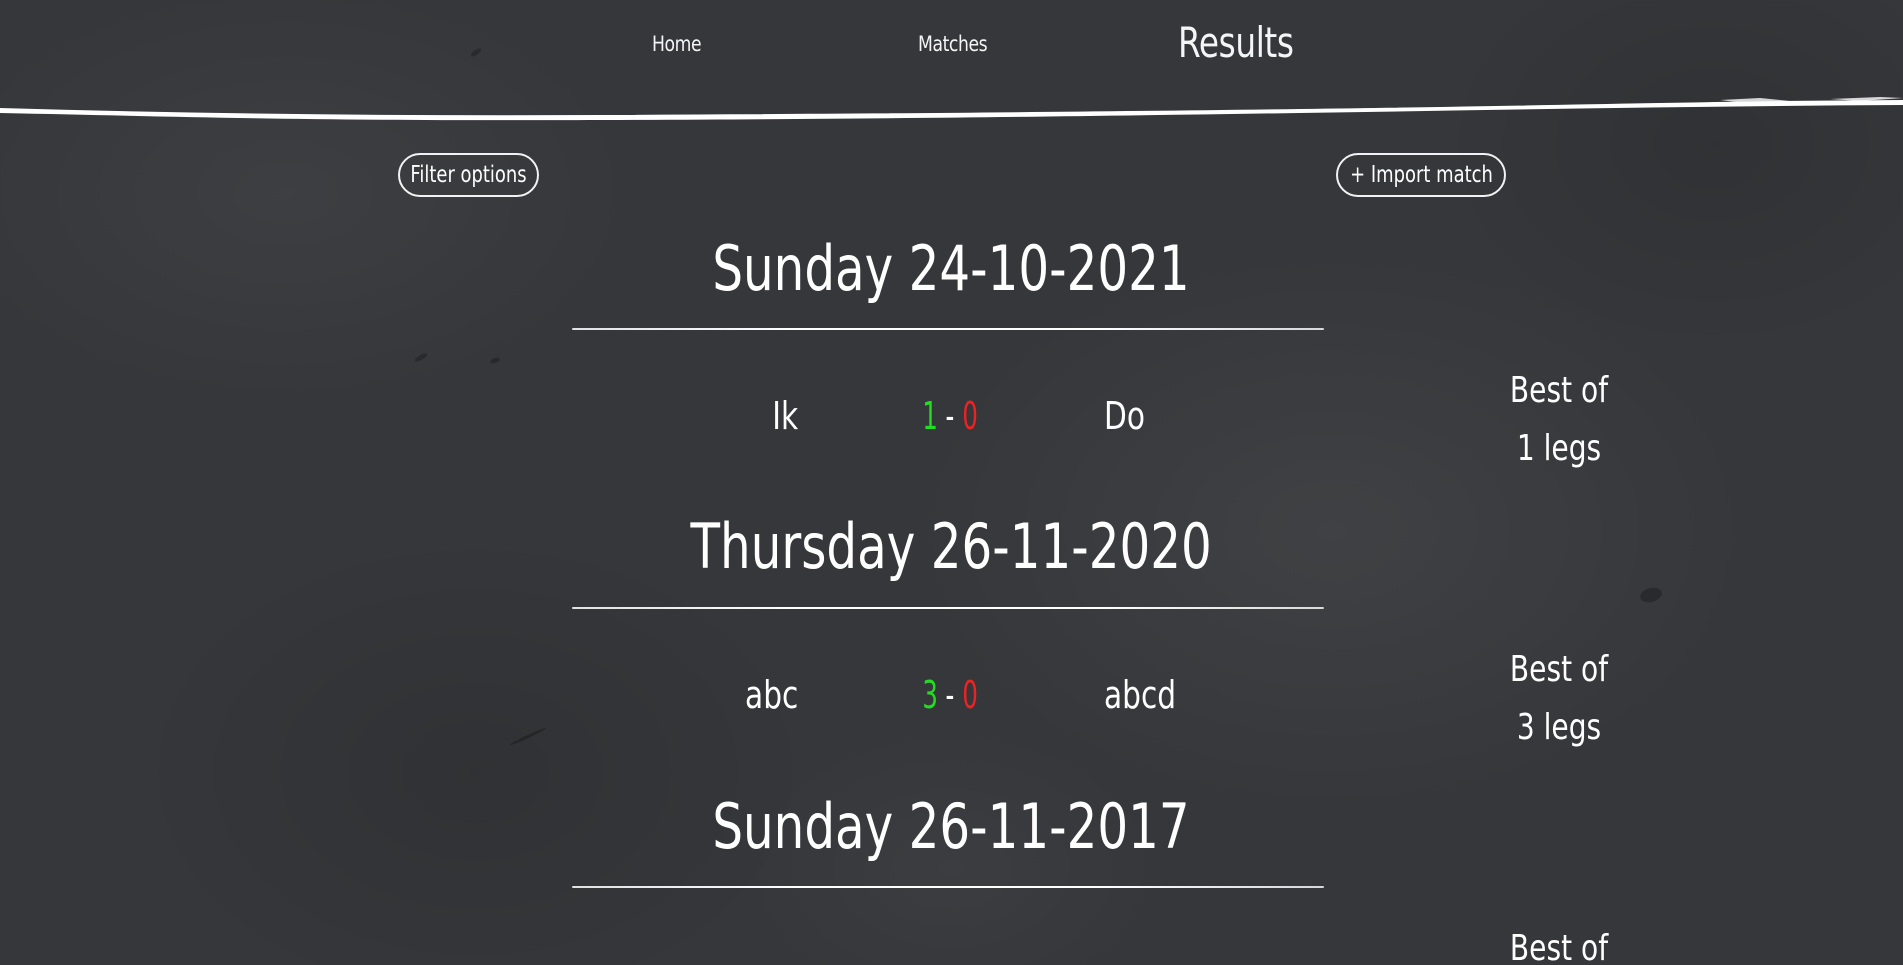 This screenshot has height=965, width=1903. Describe the element at coordinates (930, 416) in the screenshot. I see `home-score: 1` at that location.